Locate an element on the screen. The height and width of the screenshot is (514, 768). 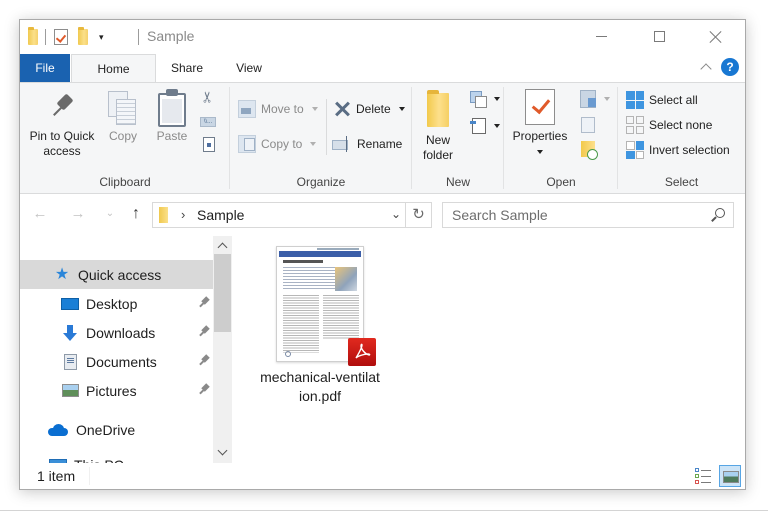
search-box is located at coordinates (588, 215).